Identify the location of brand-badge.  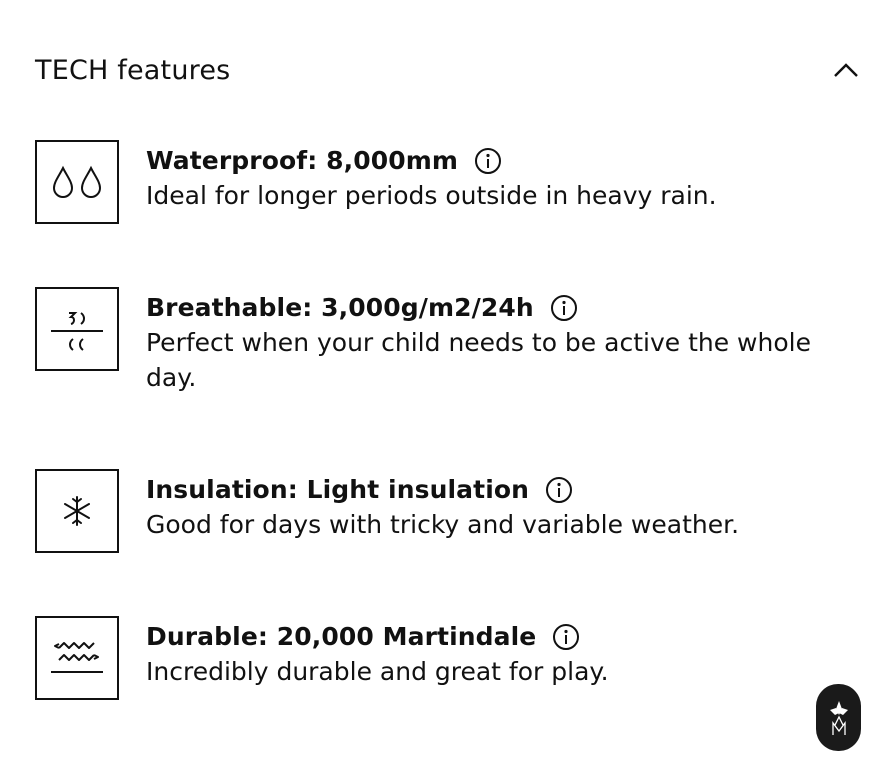
(838, 717).